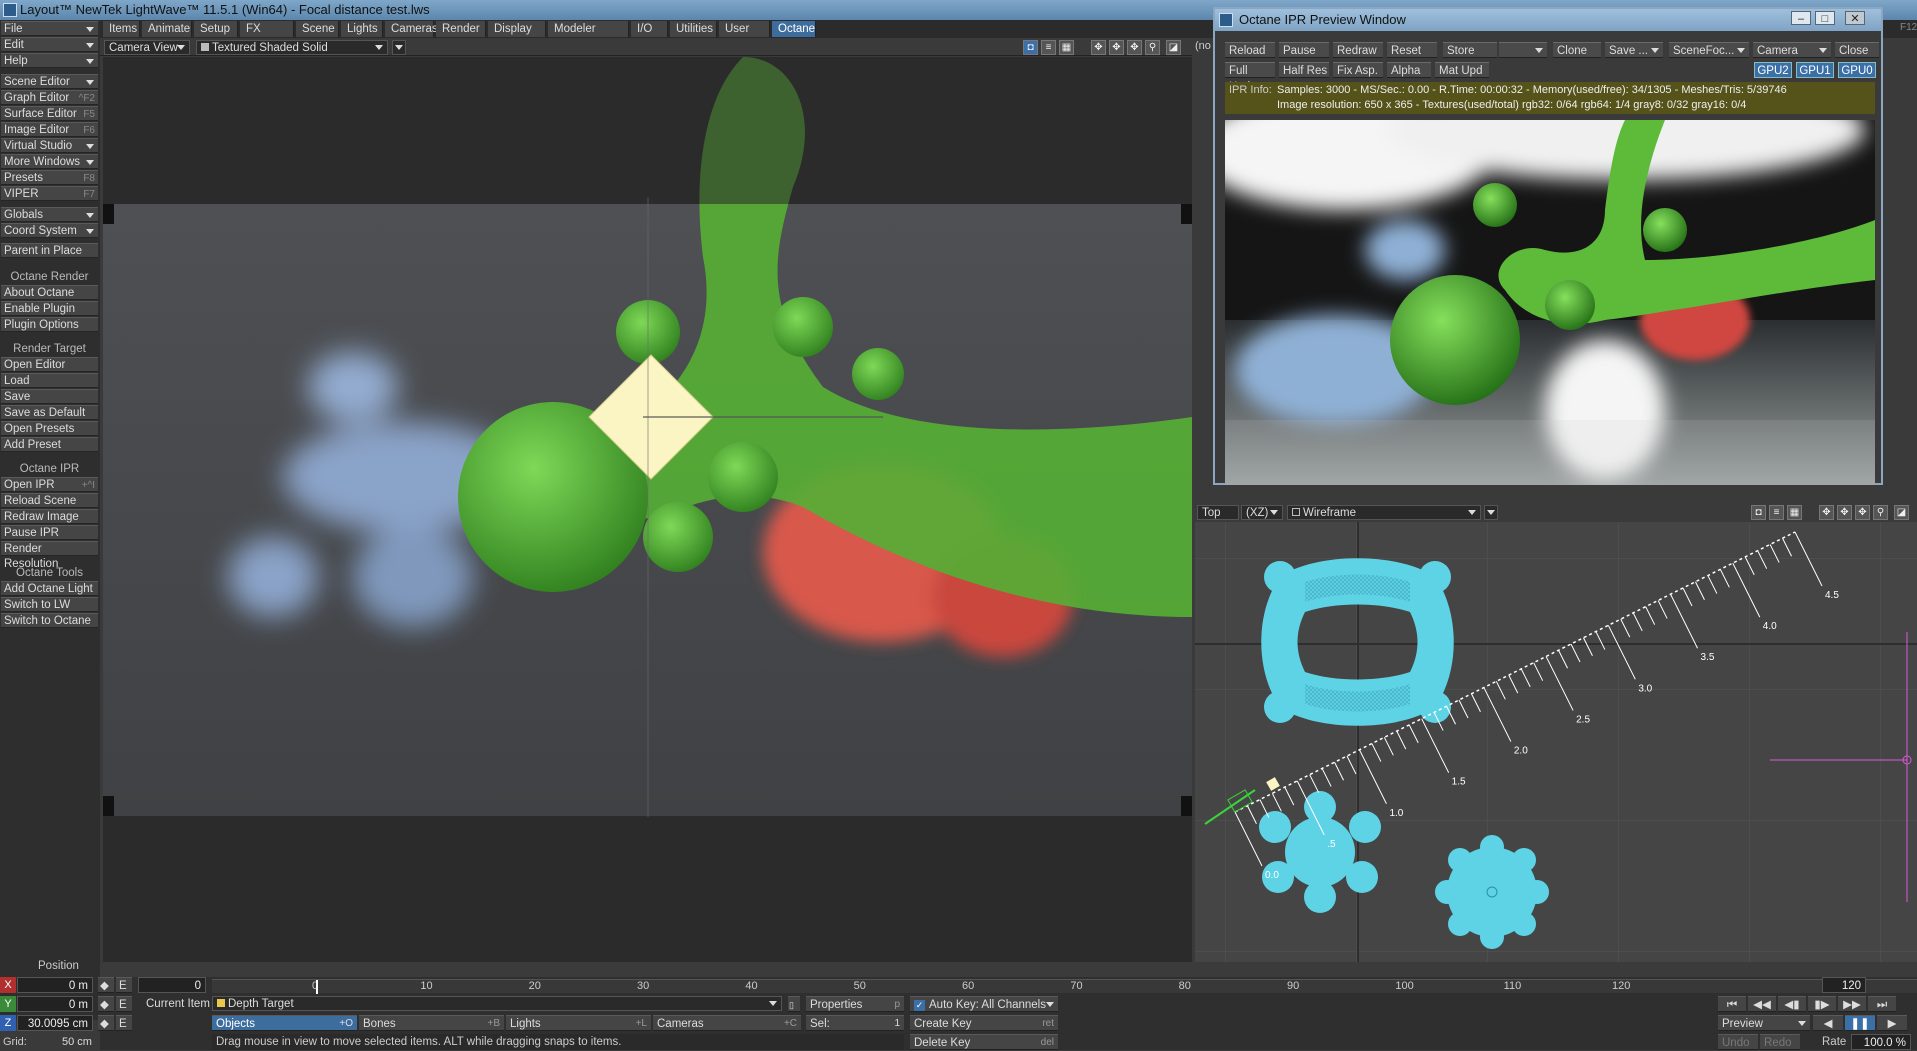 Image resolution: width=1917 pixels, height=1051 pixels. I want to click on sidebar-item-redraw-image: Redraw Image, so click(49, 516).